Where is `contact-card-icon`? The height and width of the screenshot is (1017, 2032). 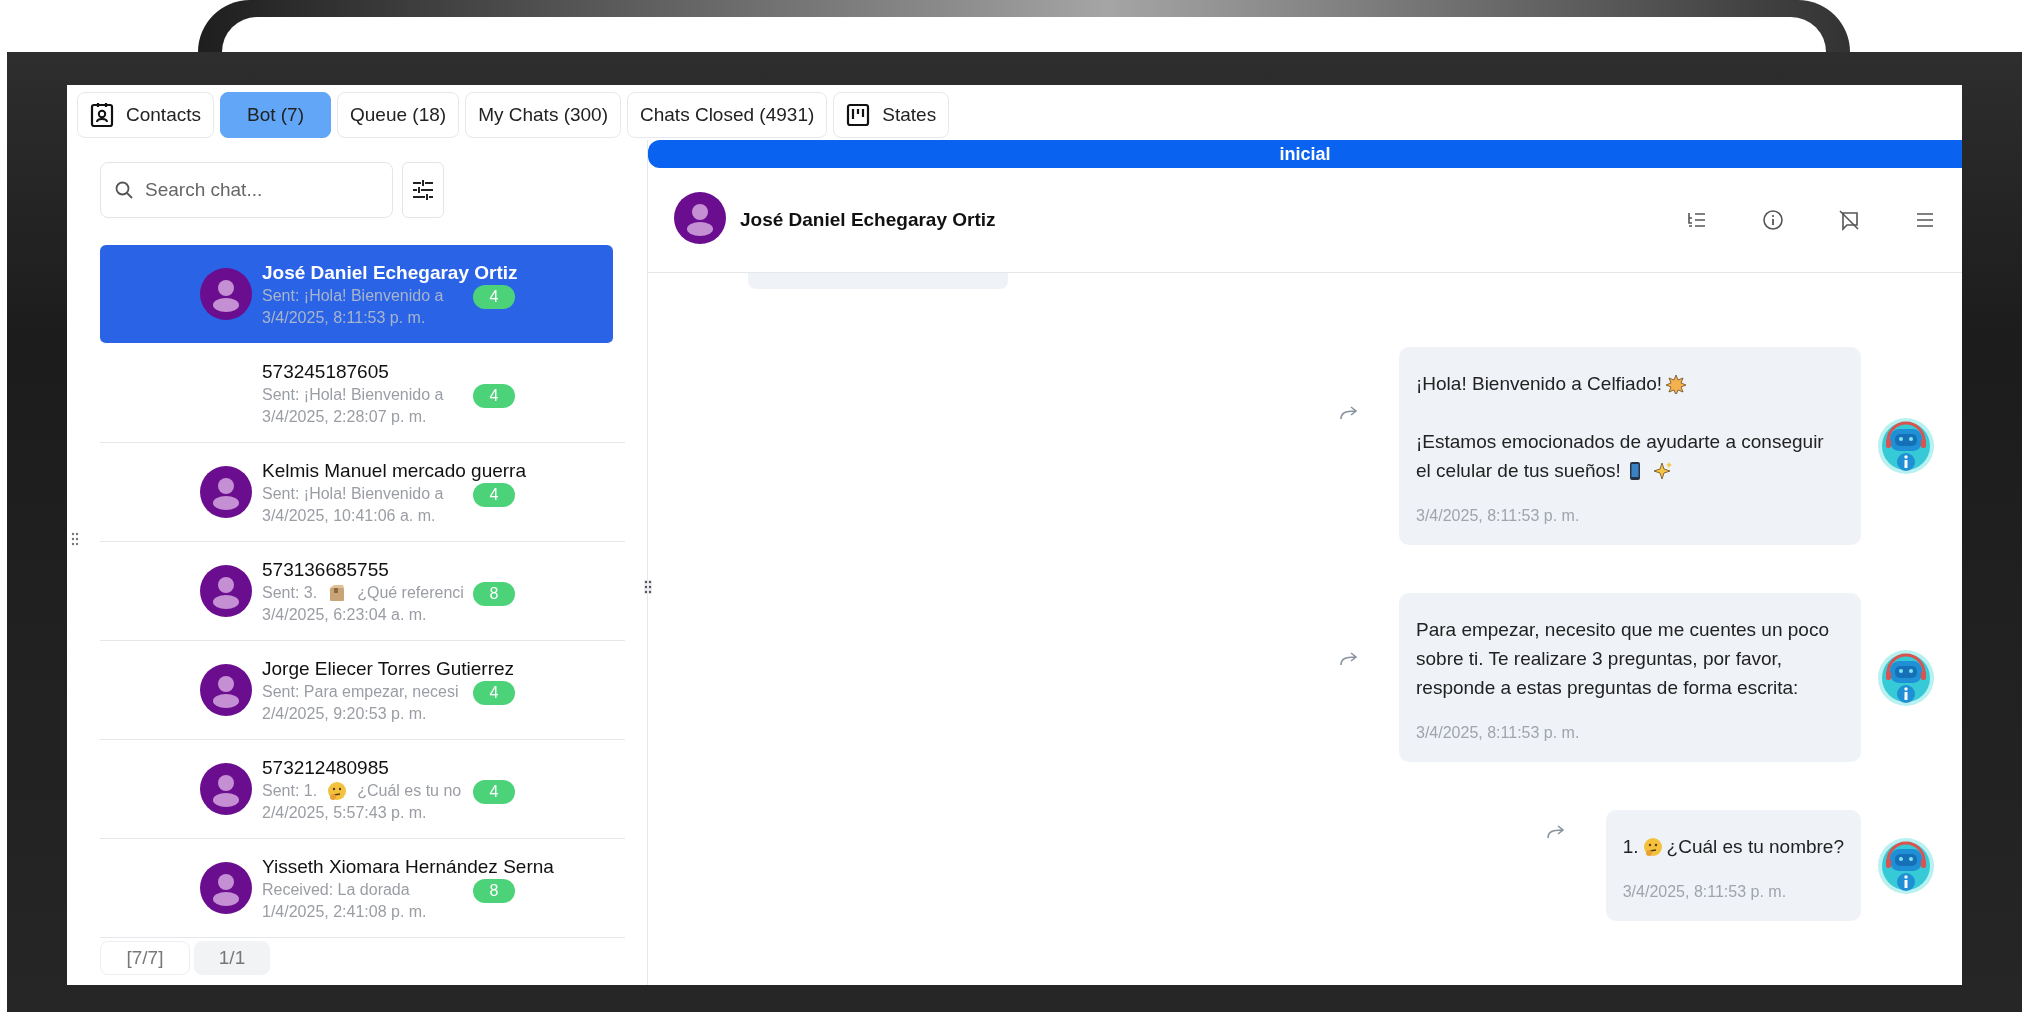 contact-card-icon is located at coordinates (102, 115).